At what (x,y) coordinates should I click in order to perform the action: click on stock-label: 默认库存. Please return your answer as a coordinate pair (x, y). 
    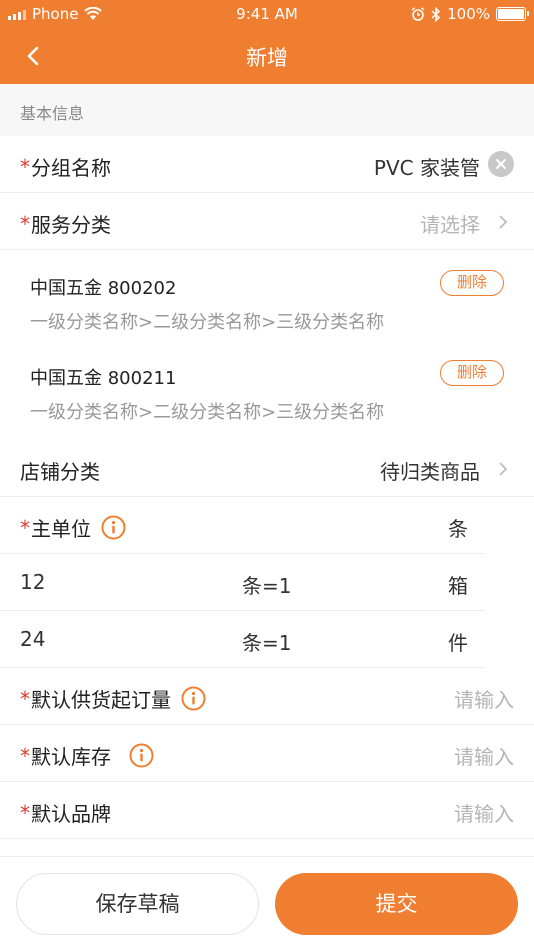
    Looking at the image, I should click on (71, 757).